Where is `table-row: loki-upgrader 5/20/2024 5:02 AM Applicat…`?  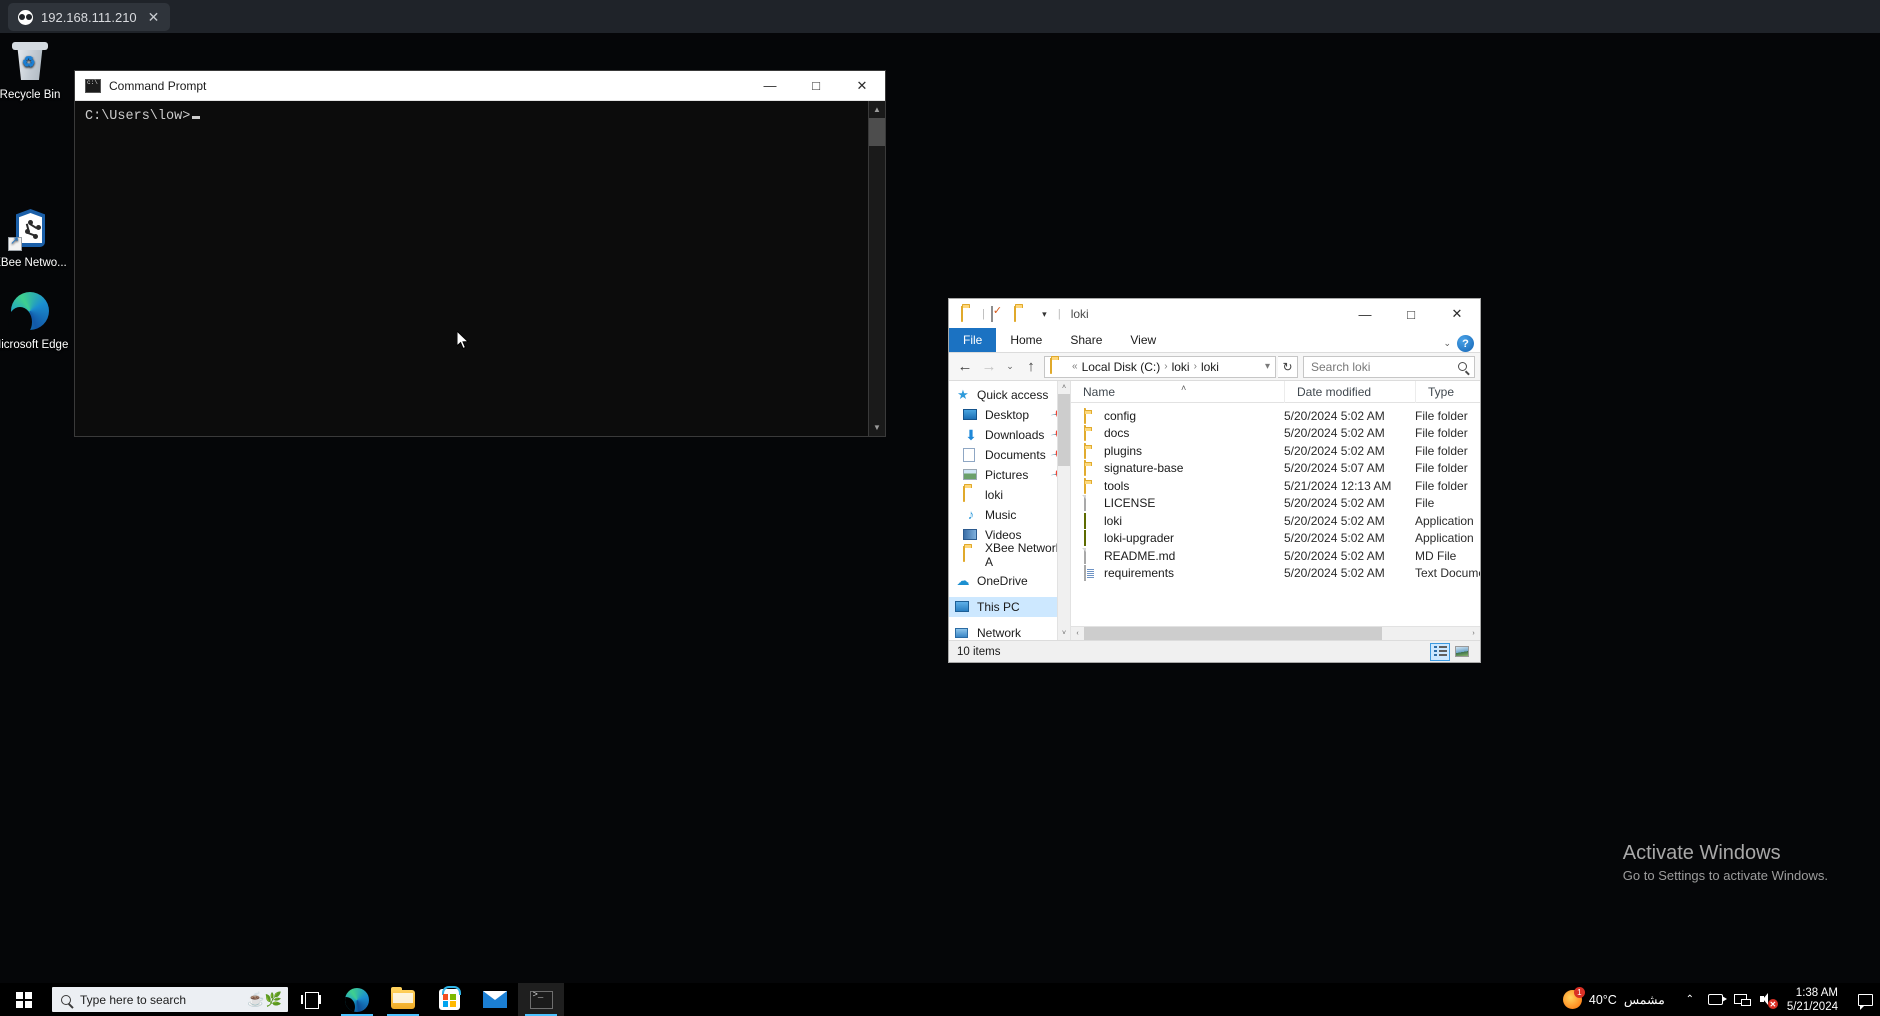 table-row: loki-upgrader 5/20/2024 5:02 AM Applicat… is located at coordinates (1275, 539).